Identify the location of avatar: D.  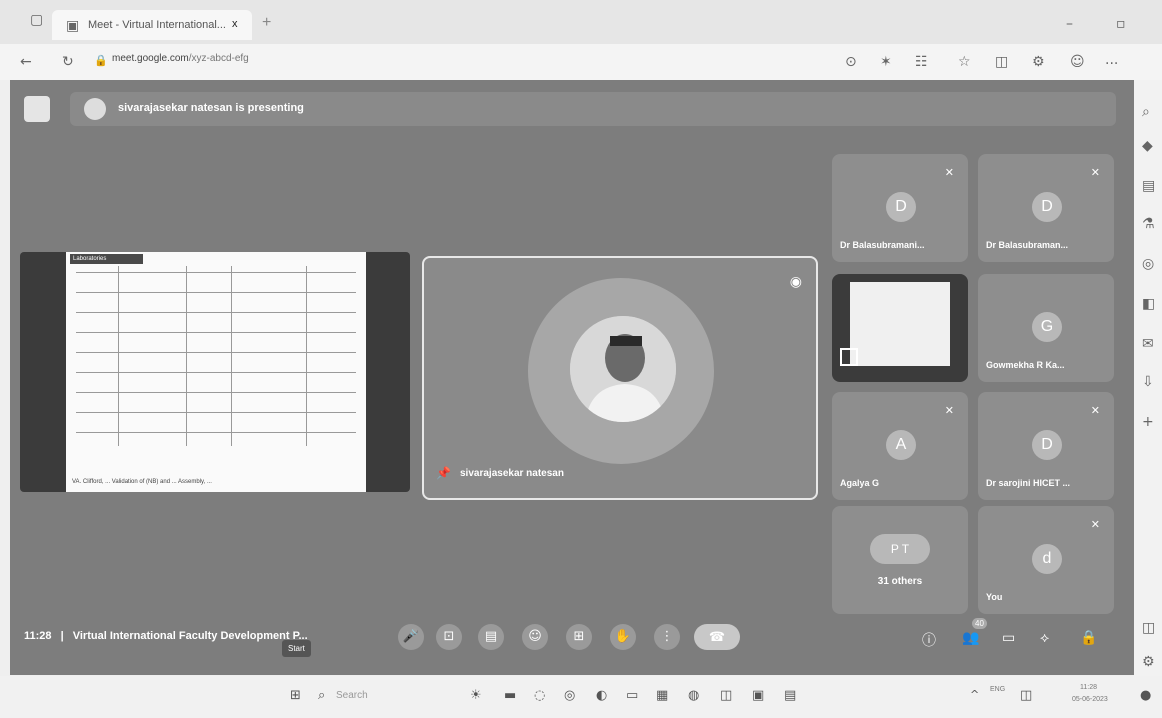
(1047, 207).